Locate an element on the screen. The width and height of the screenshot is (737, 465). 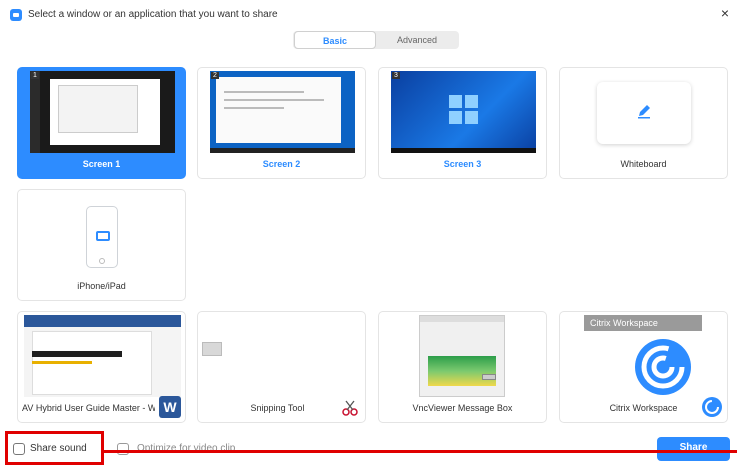
word-app-tile: AV Hybrid User Guide Master - W... W is located at coordinates (101, 367).